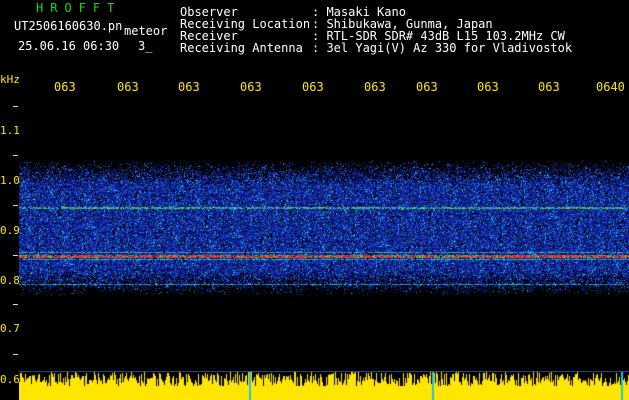  I want to click on observation-datetime: 25.06.16 06:30, so click(69, 46).